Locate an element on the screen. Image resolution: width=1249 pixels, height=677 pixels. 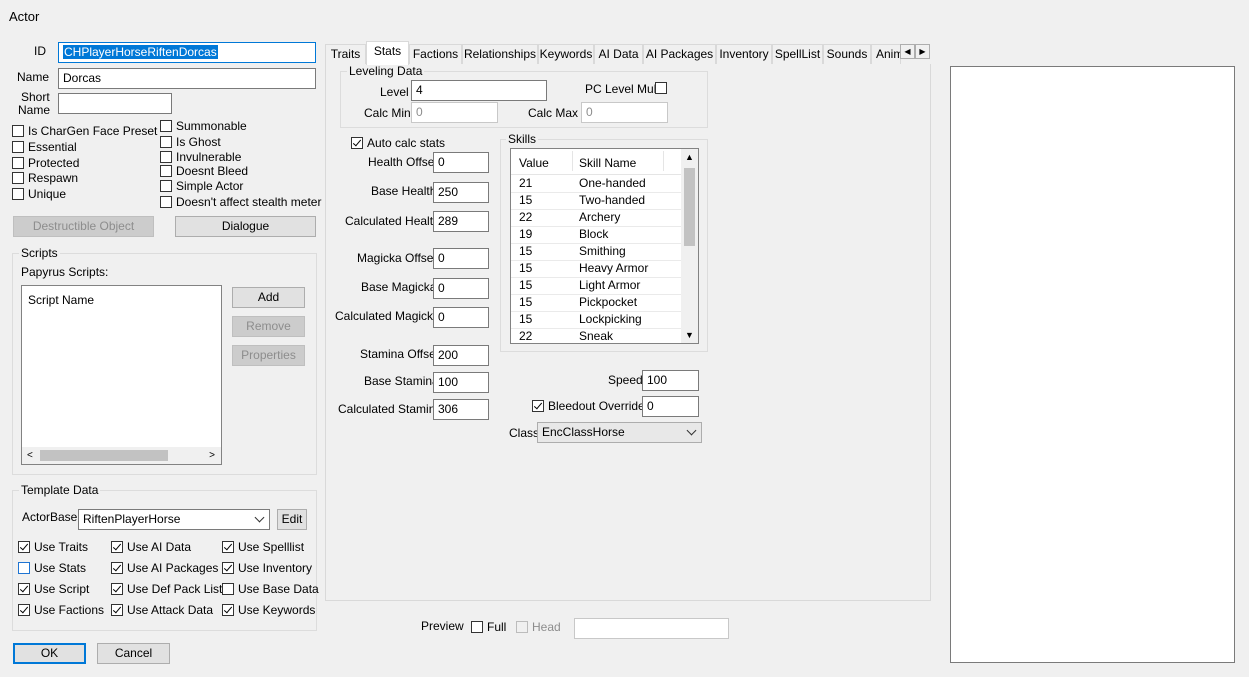
scripts-hscrollbar: < > is located at coordinates (121, 455).